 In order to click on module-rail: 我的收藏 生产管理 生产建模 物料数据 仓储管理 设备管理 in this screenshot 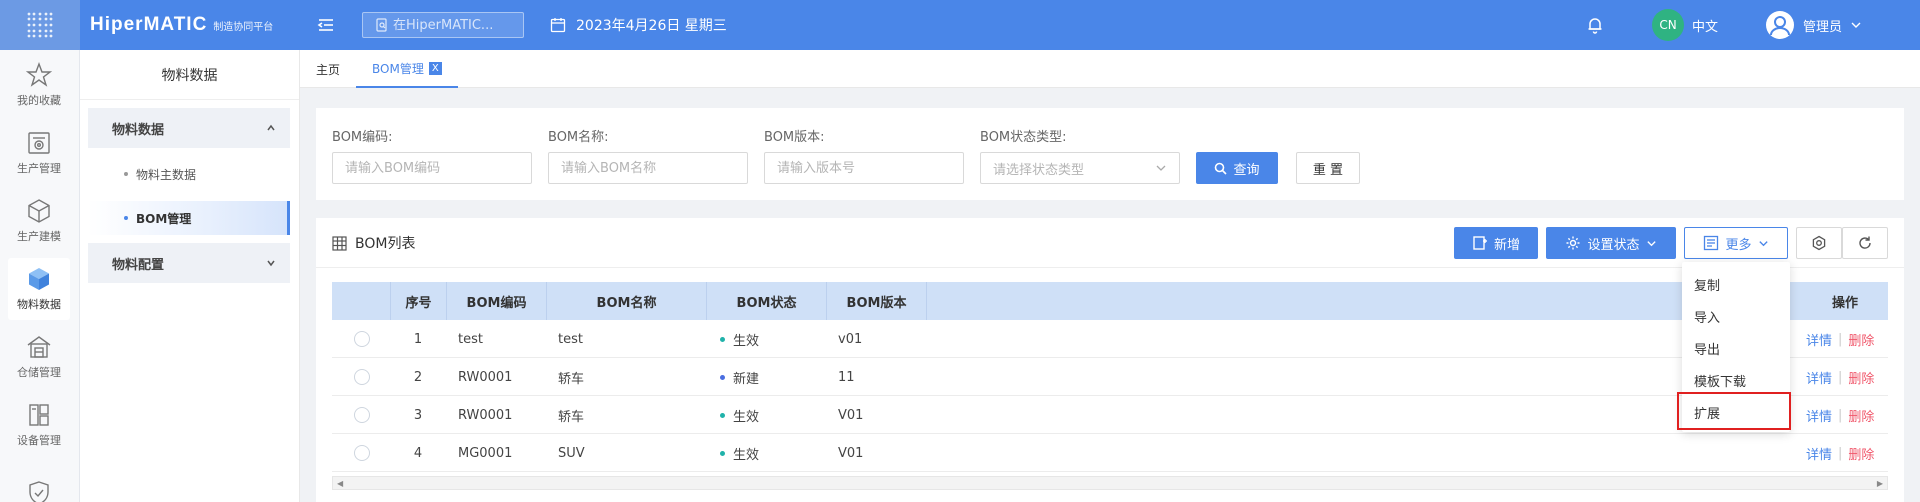, I will do `click(40, 276)`.